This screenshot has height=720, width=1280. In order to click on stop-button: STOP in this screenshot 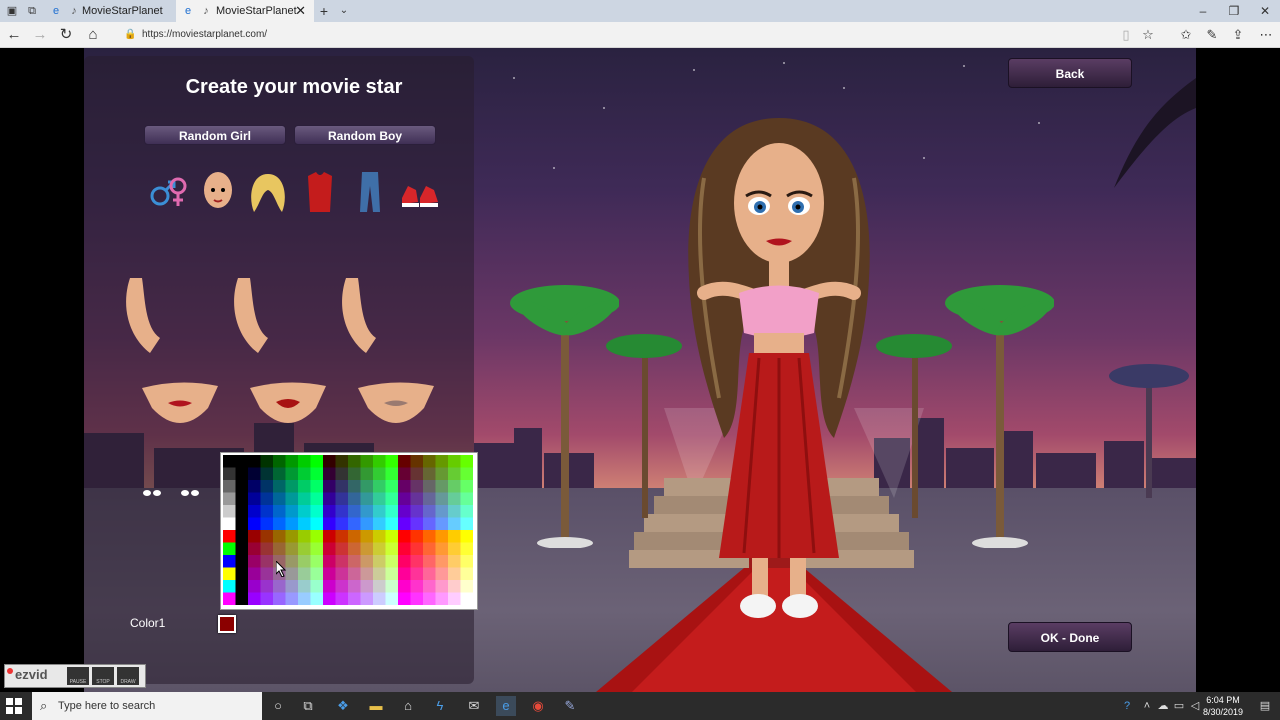, I will do `click(103, 676)`.